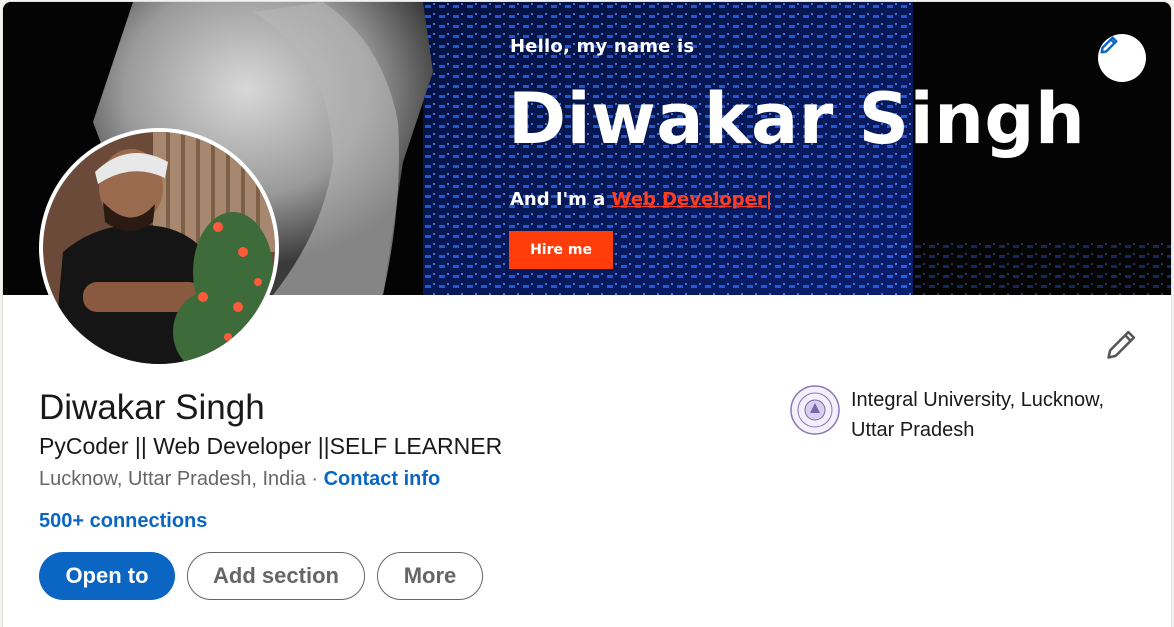  I want to click on profile-location: Lucknow, Uttar Pradesh, India, so click(172, 479).